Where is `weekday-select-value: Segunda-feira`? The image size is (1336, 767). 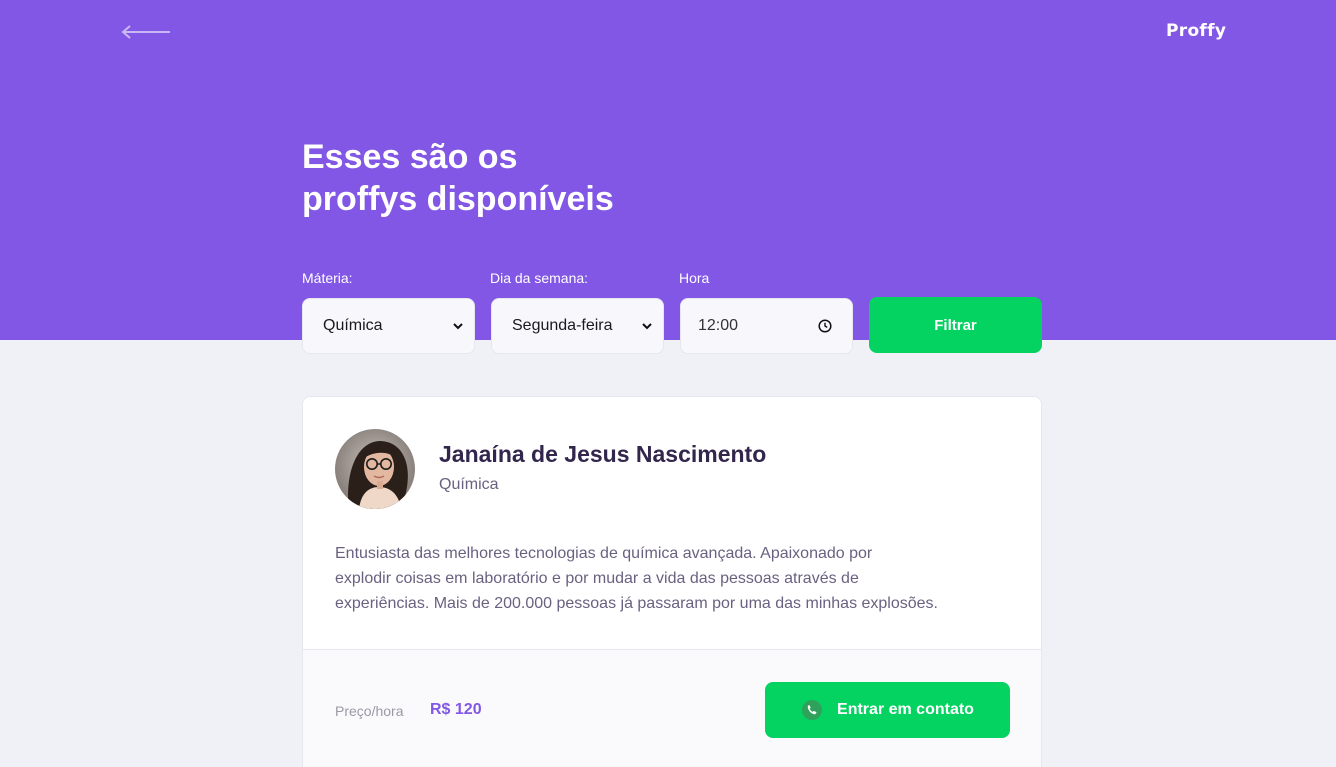 weekday-select-value: Segunda-feira is located at coordinates (562, 325).